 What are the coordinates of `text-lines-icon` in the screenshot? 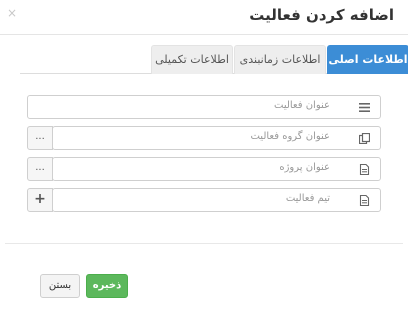 It's located at (364, 107).